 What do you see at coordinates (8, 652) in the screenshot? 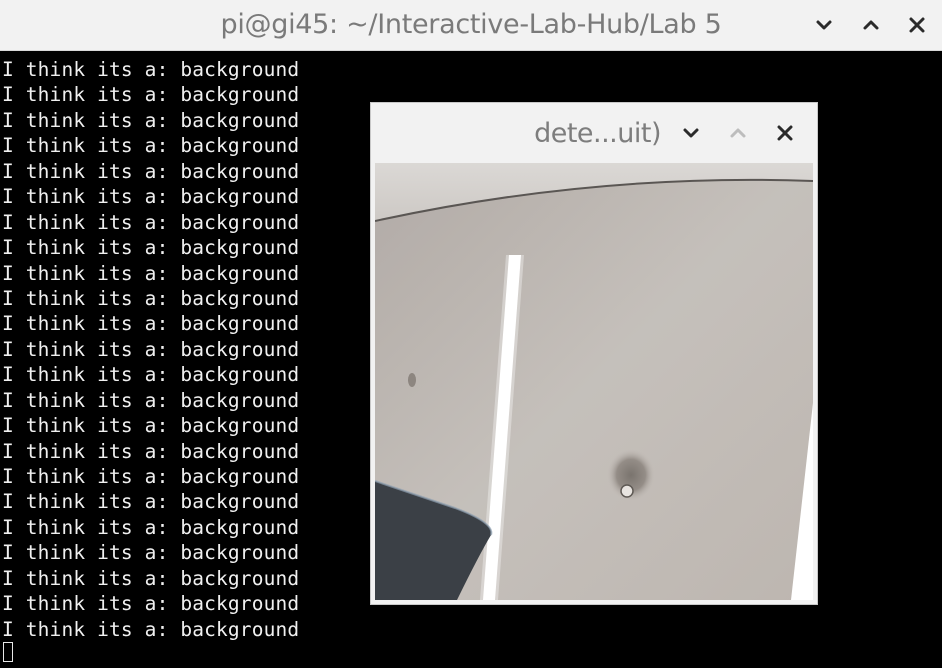
I see `terminal-cursor` at bounding box center [8, 652].